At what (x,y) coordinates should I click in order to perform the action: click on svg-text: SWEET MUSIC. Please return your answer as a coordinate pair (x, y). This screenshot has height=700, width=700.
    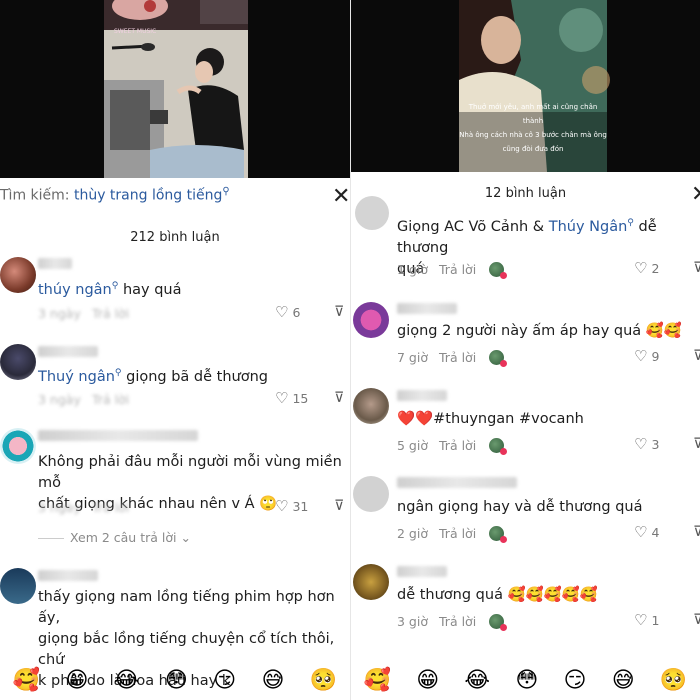
    Looking at the image, I should click on (135, 31).